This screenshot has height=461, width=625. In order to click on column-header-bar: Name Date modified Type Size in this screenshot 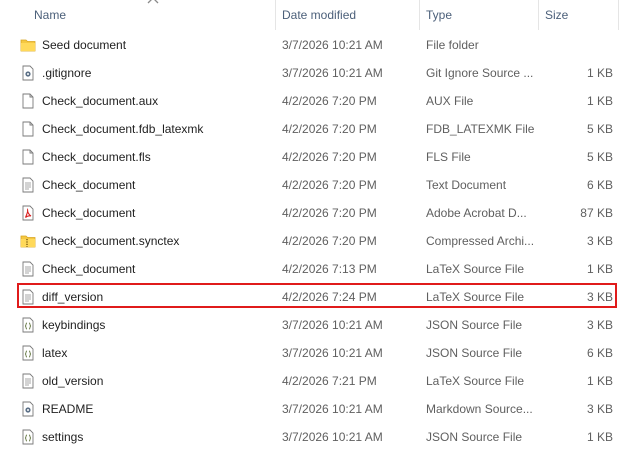, I will do `click(312, 15)`.